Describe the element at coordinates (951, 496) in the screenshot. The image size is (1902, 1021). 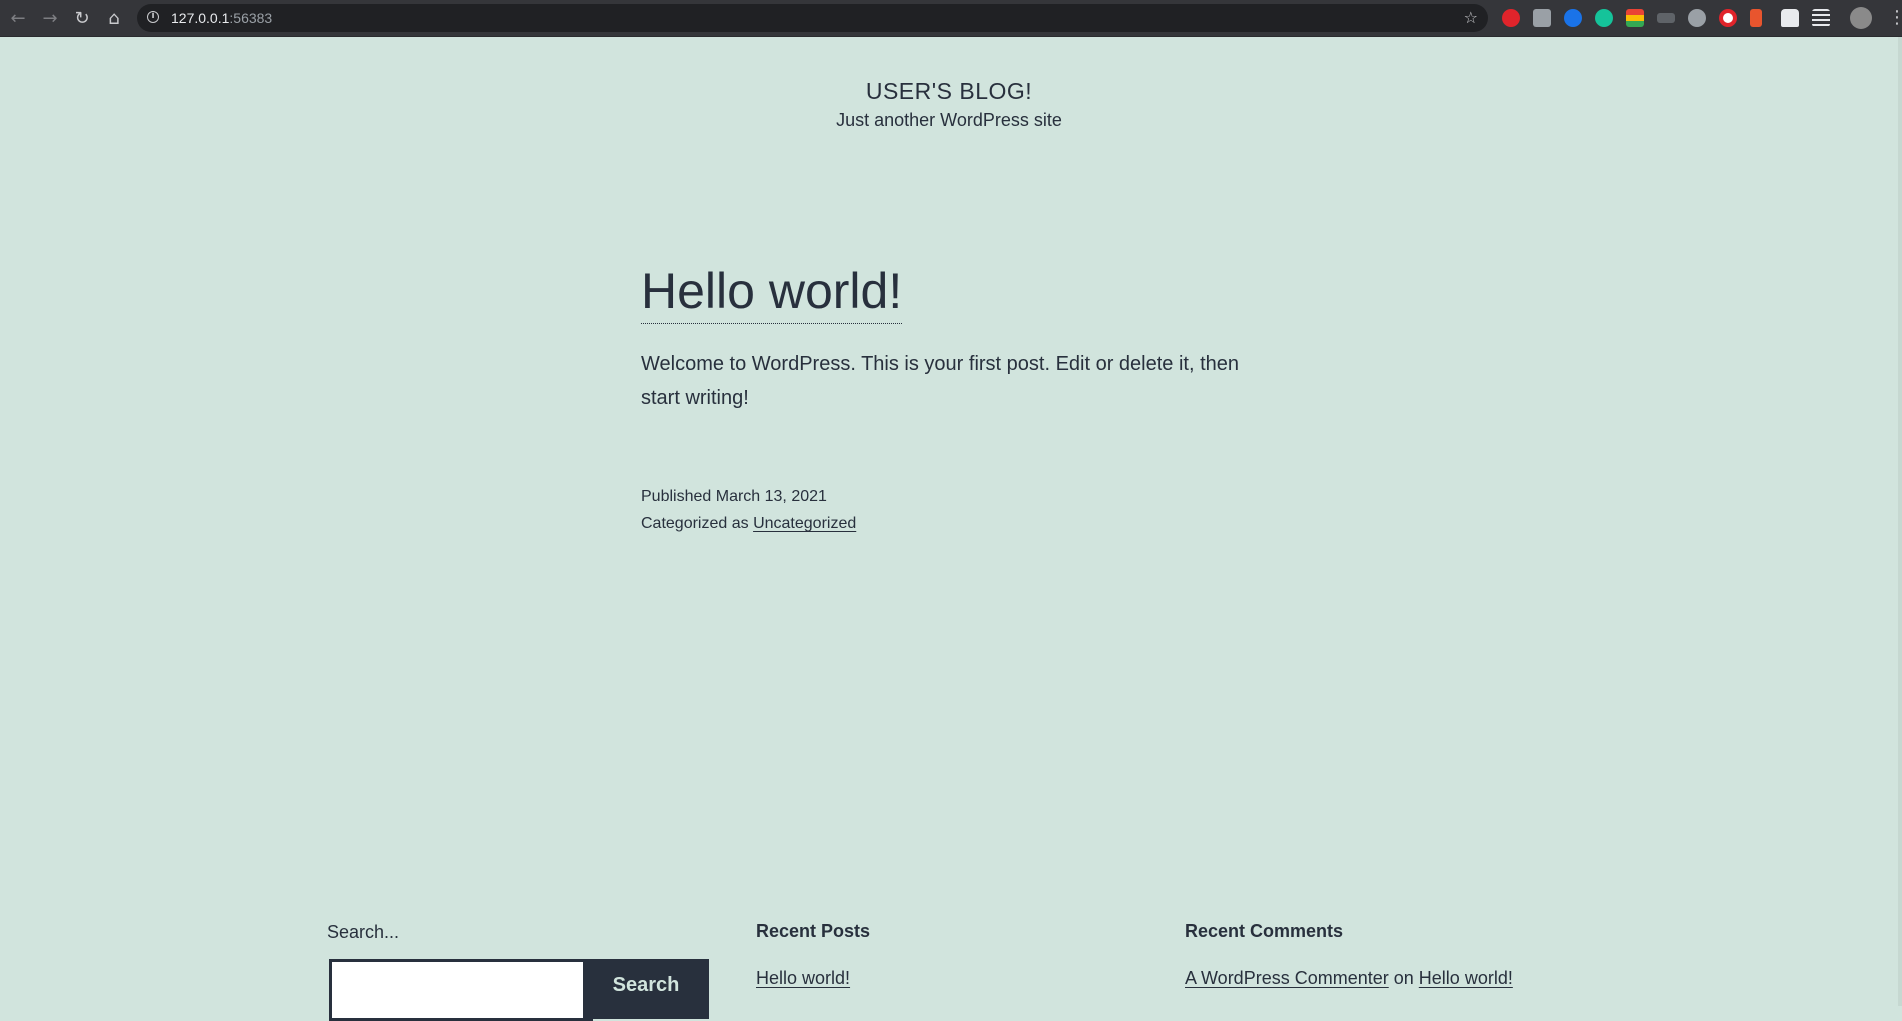
I see `post-published: Published March 13, 2021` at that location.